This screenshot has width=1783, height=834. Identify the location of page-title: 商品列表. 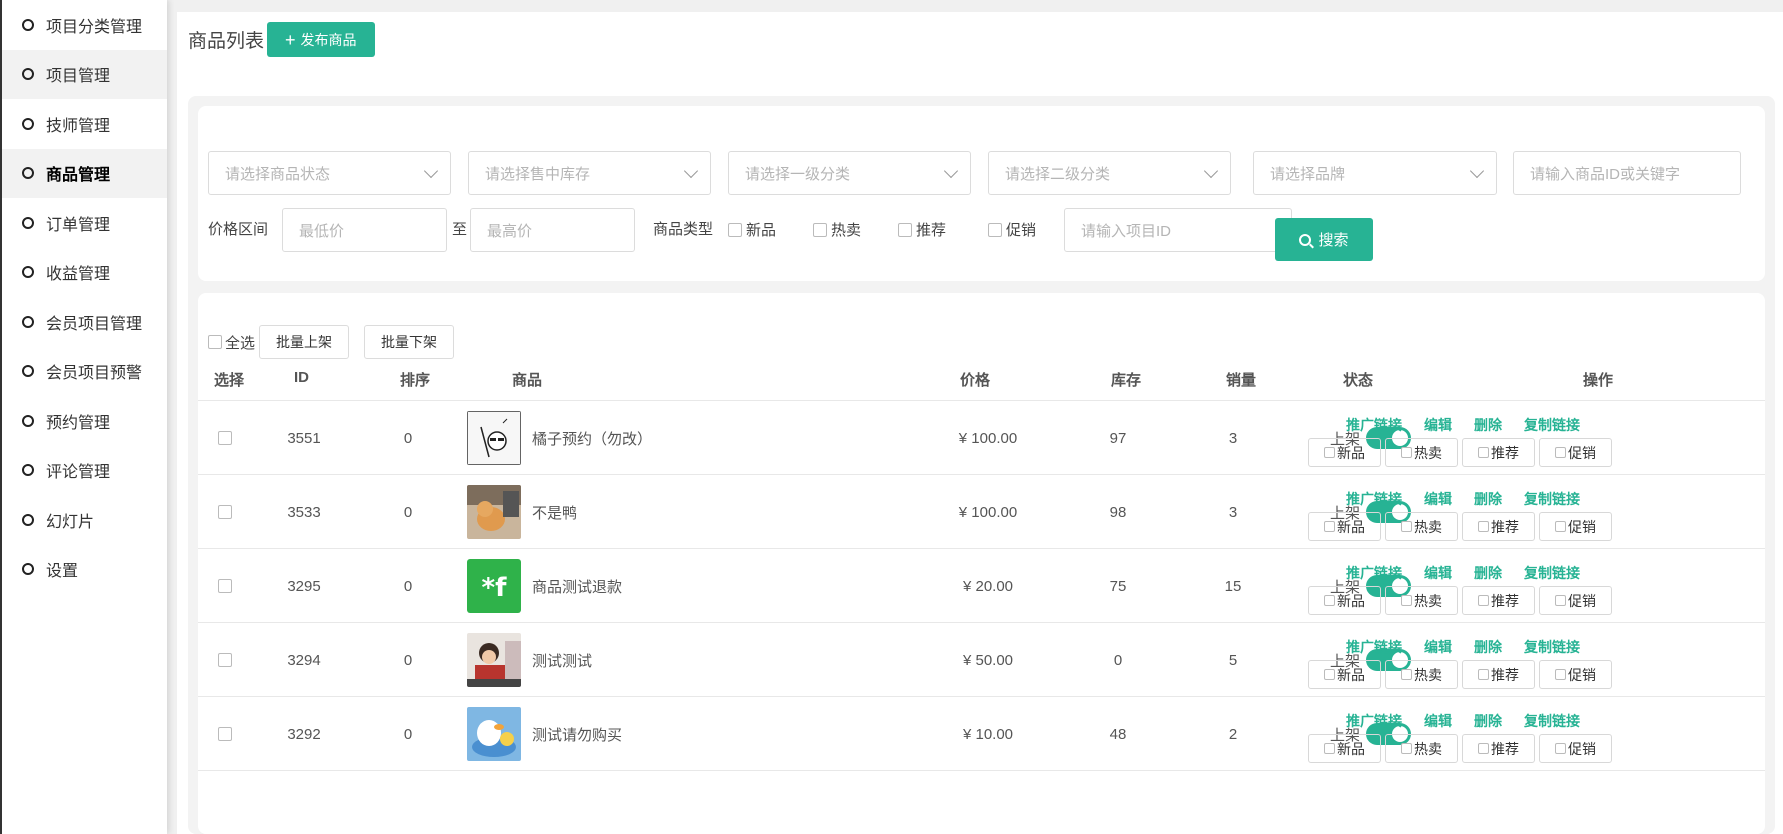
(226, 41).